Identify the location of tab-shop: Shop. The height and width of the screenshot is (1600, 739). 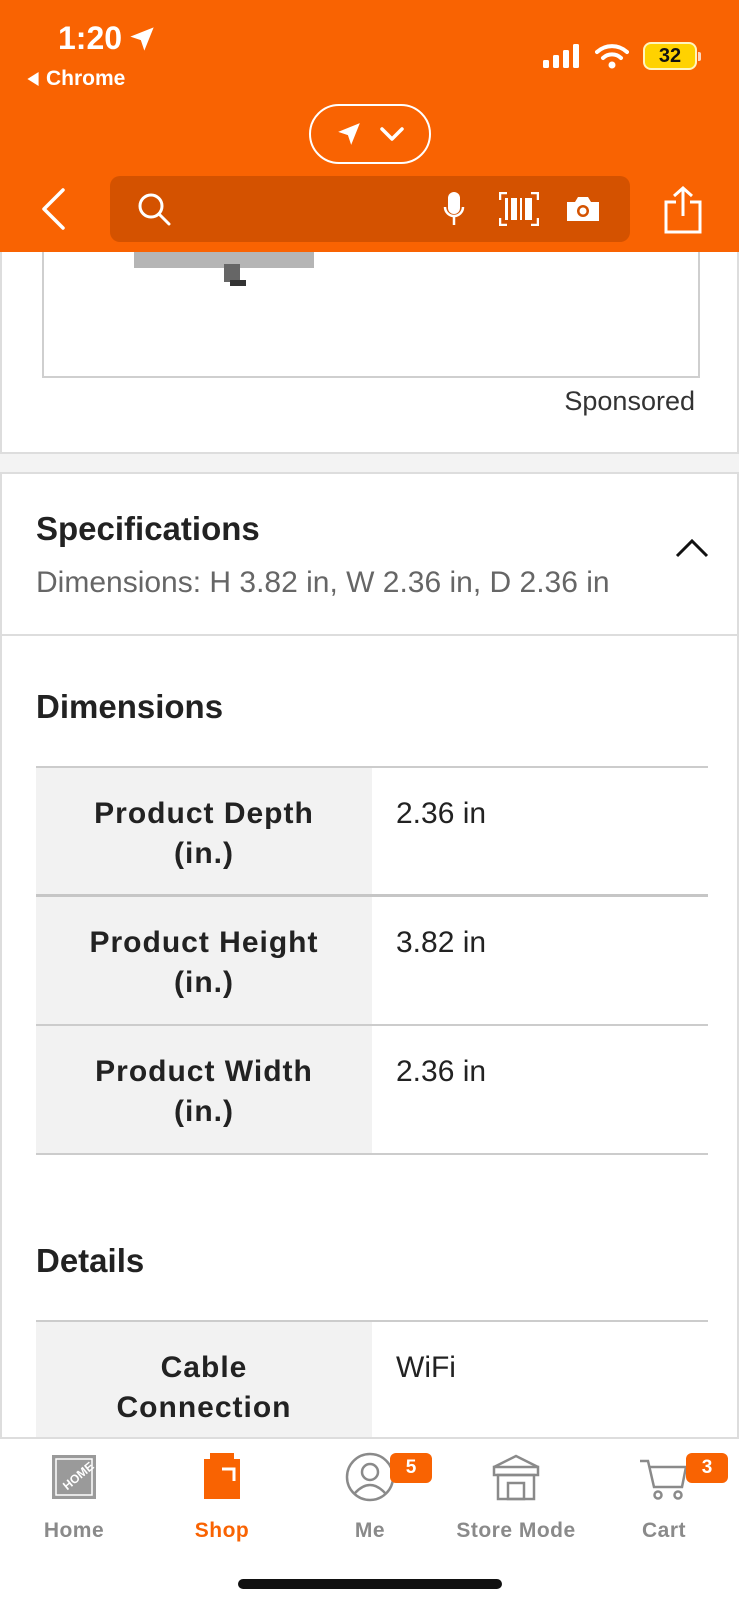
(222, 1502).